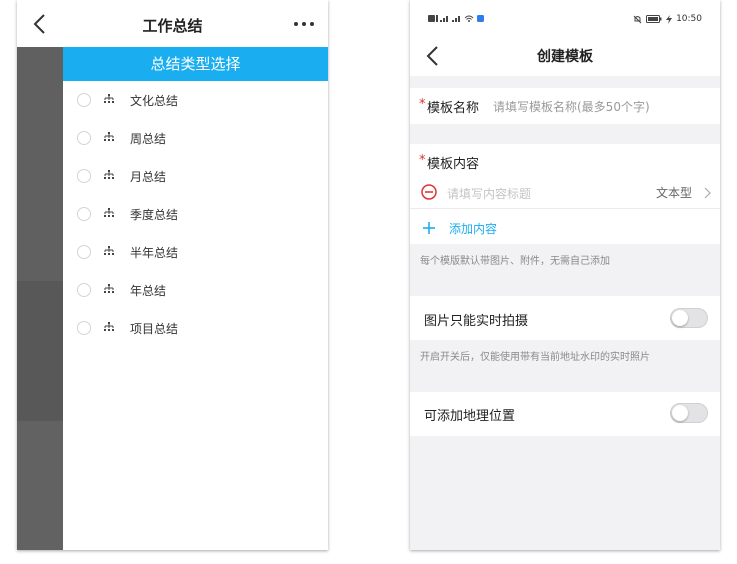  I want to click on add-content-label: 添加内容, so click(473, 229).